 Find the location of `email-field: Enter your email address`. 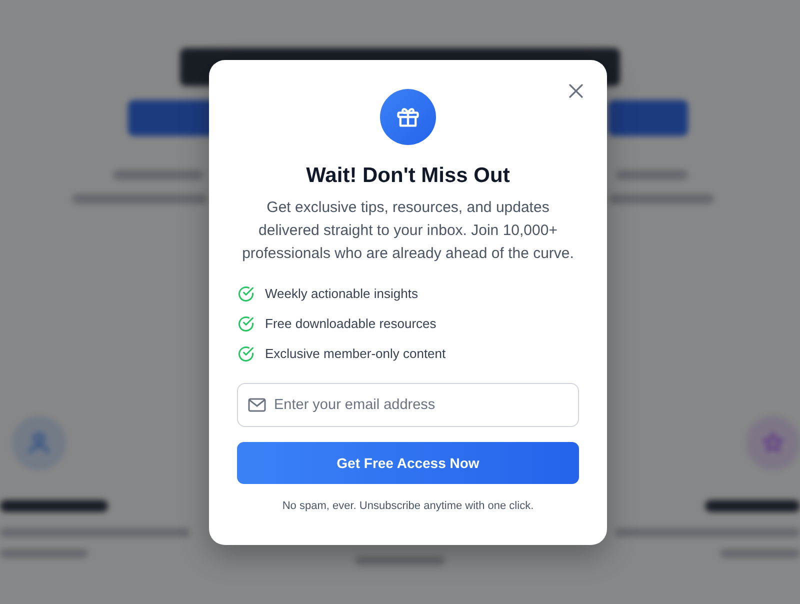

email-field: Enter your email address is located at coordinates (408, 405).